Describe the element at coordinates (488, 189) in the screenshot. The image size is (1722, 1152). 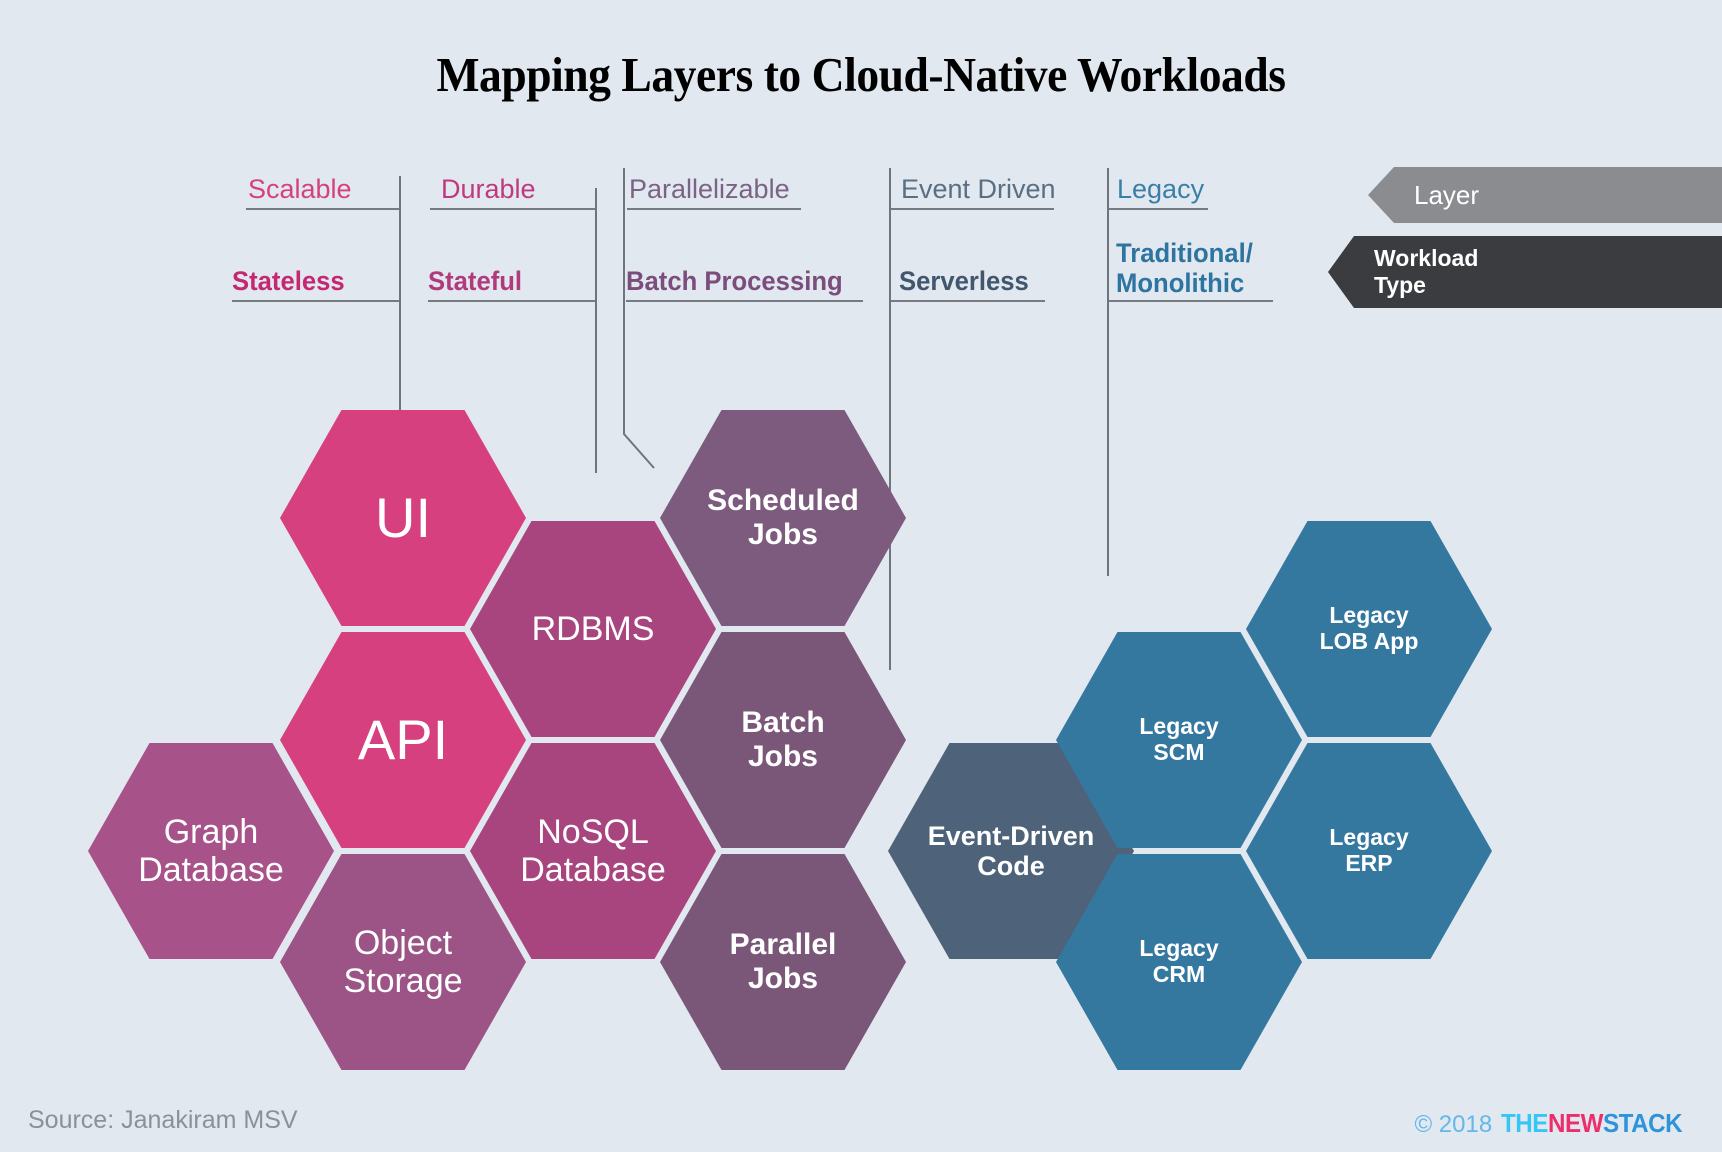
I see `column-layer-label-durable: Durable` at that location.